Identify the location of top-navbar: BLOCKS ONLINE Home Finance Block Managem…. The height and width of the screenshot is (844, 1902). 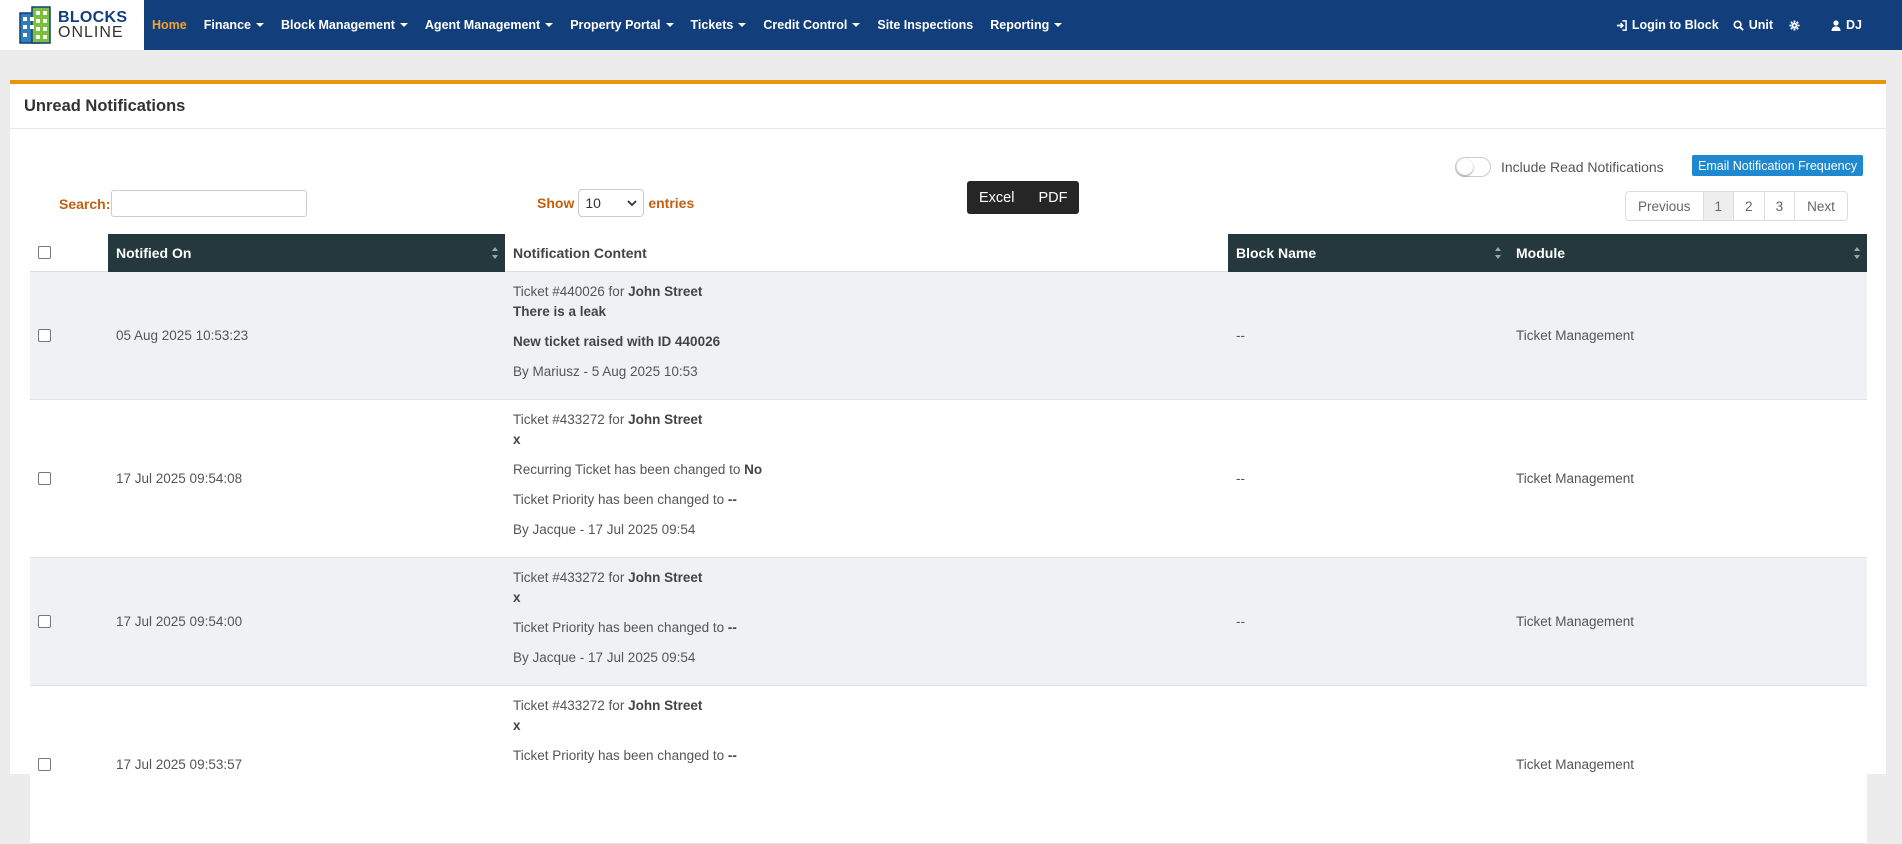
(951, 25).